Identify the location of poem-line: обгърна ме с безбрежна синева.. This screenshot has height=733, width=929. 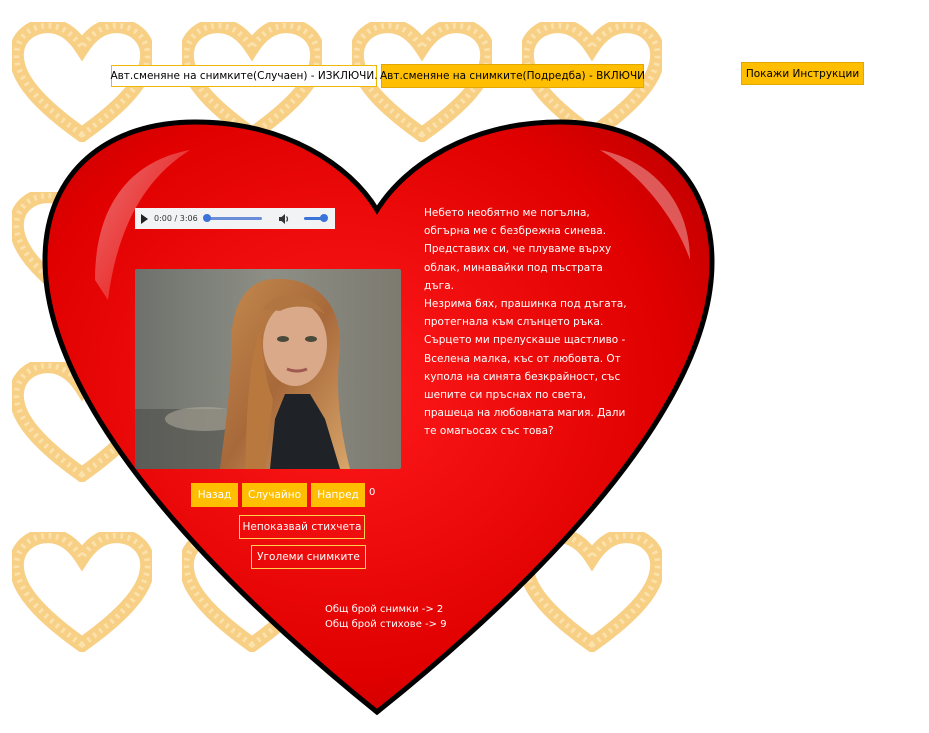
(515, 231).